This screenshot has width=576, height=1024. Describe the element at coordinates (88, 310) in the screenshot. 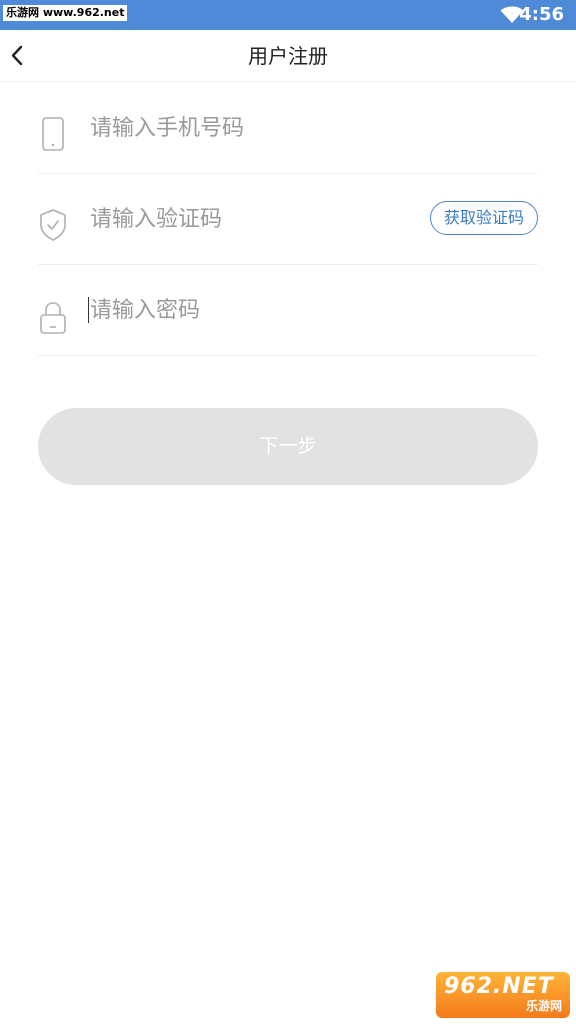

I see `text-caret` at that location.